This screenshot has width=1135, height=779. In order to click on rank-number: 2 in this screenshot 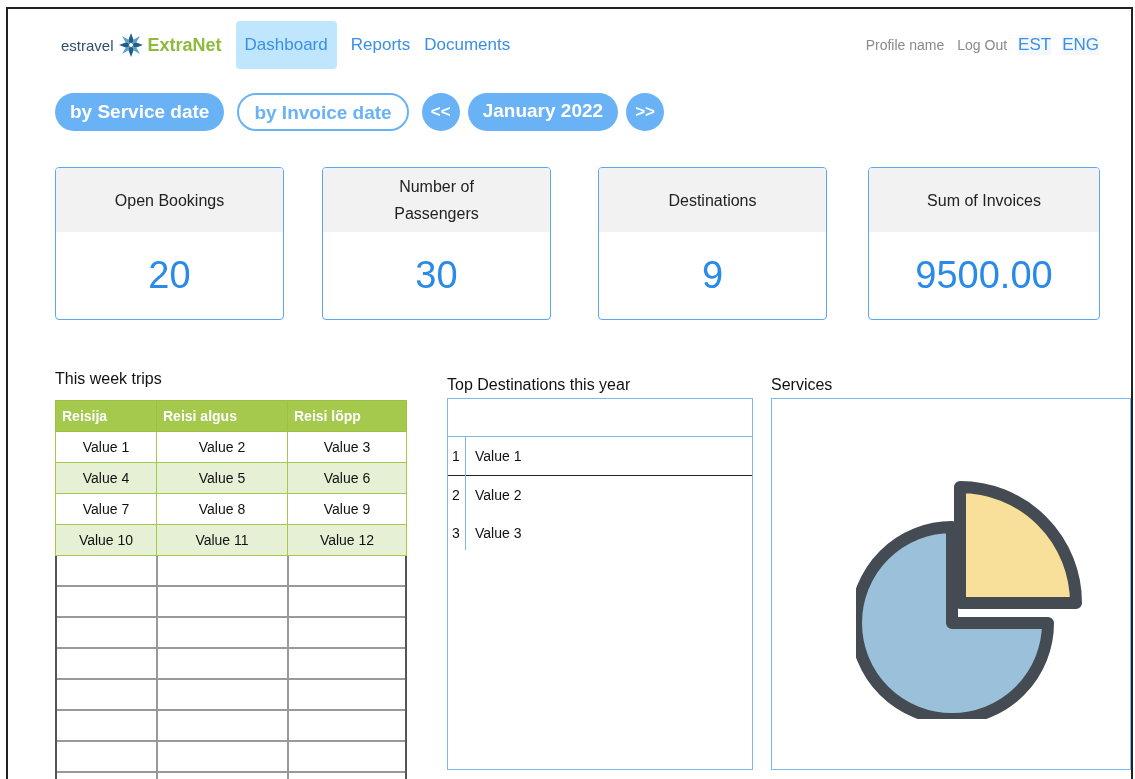, I will do `click(456, 495)`.